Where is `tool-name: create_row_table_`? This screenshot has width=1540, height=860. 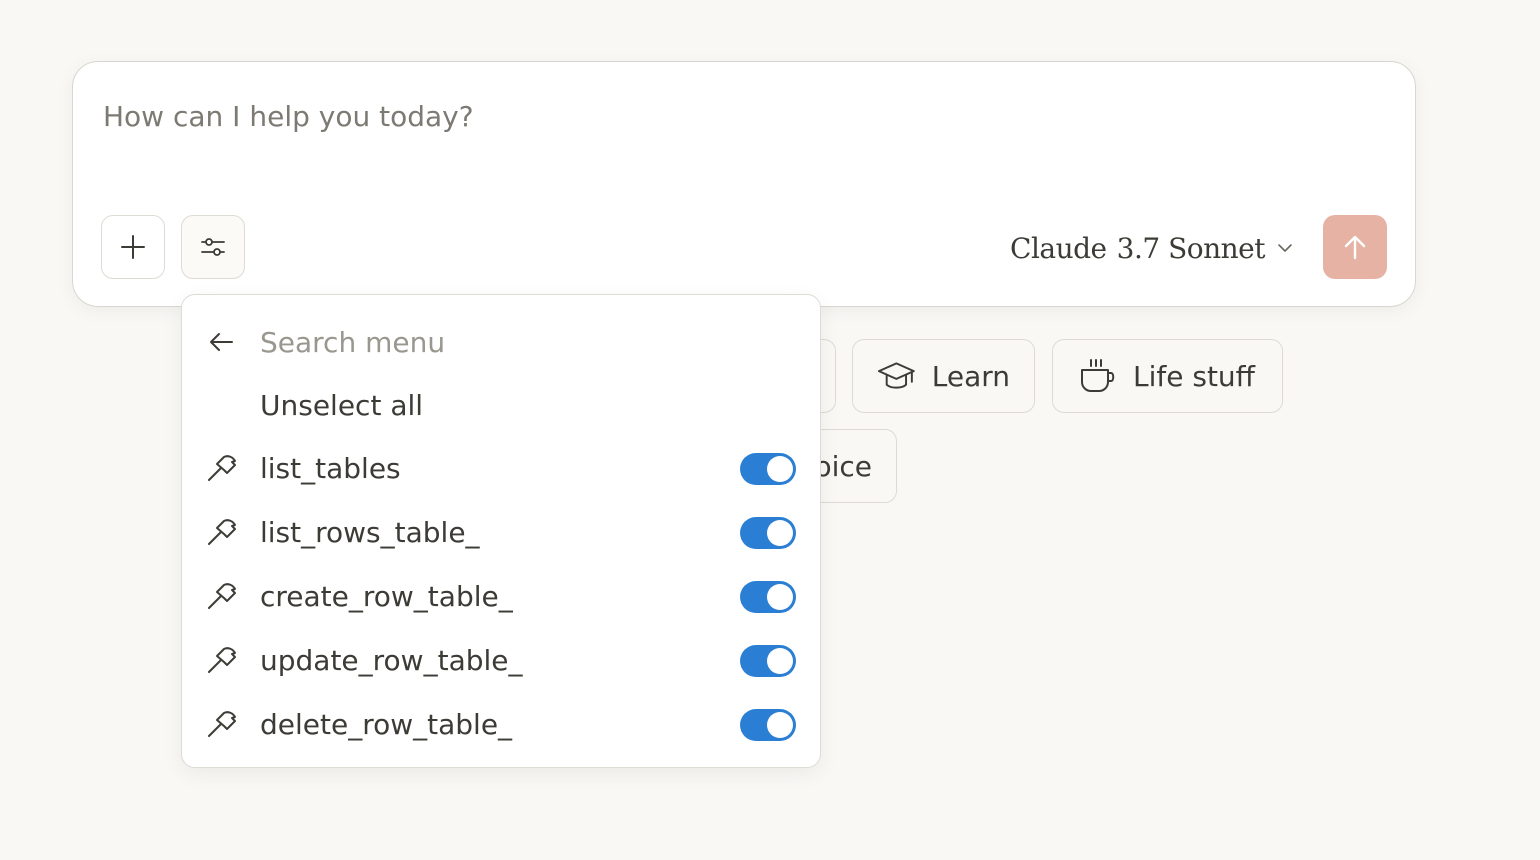
tool-name: create_row_table_ is located at coordinates (386, 596).